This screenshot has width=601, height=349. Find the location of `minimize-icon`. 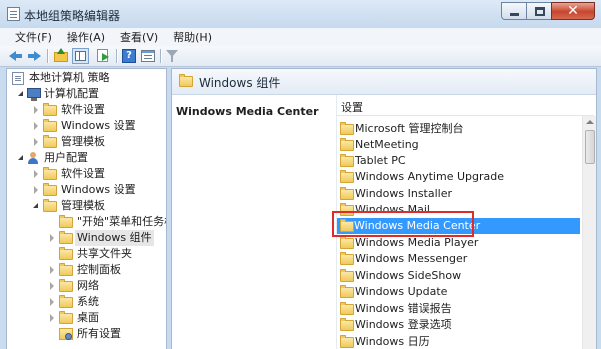

minimize-icon is located at coordinates (514, 14).